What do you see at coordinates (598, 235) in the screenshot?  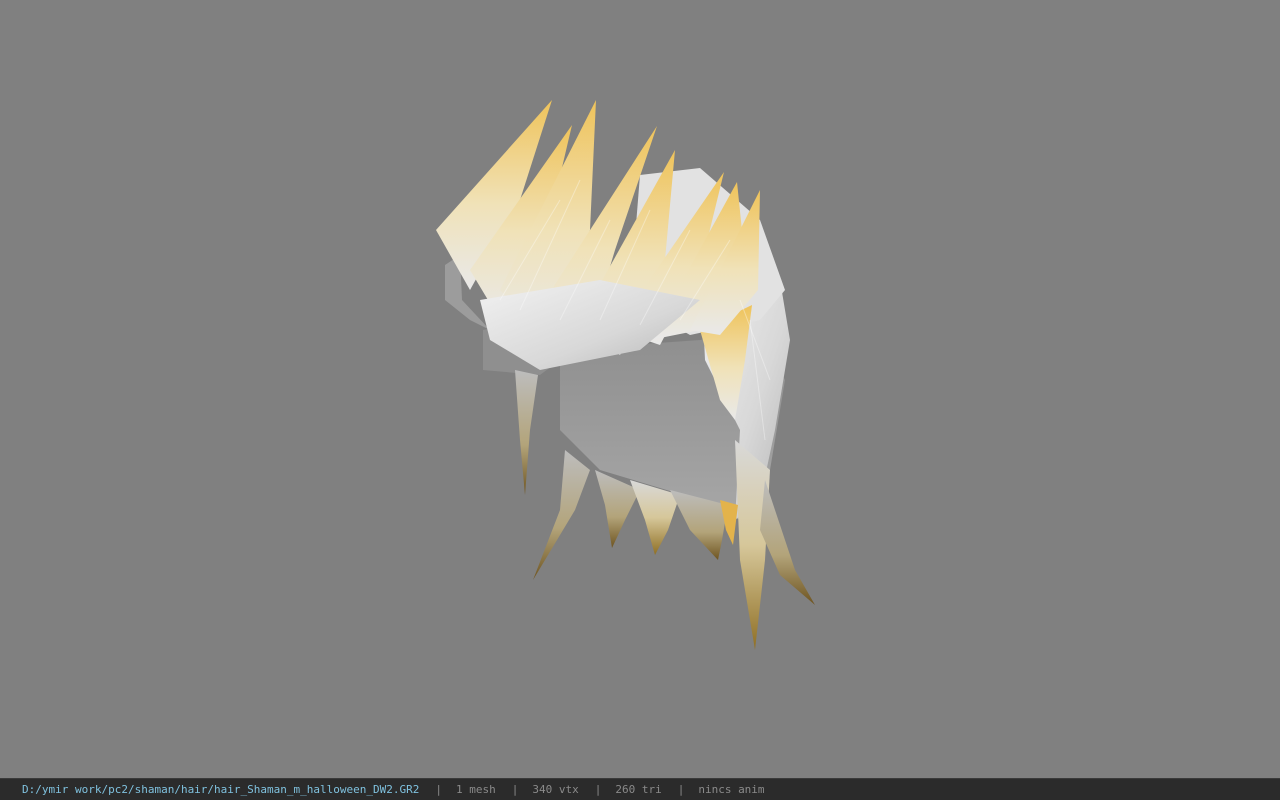 I see `hair-top-spikes` at bounding box center [598, 235].